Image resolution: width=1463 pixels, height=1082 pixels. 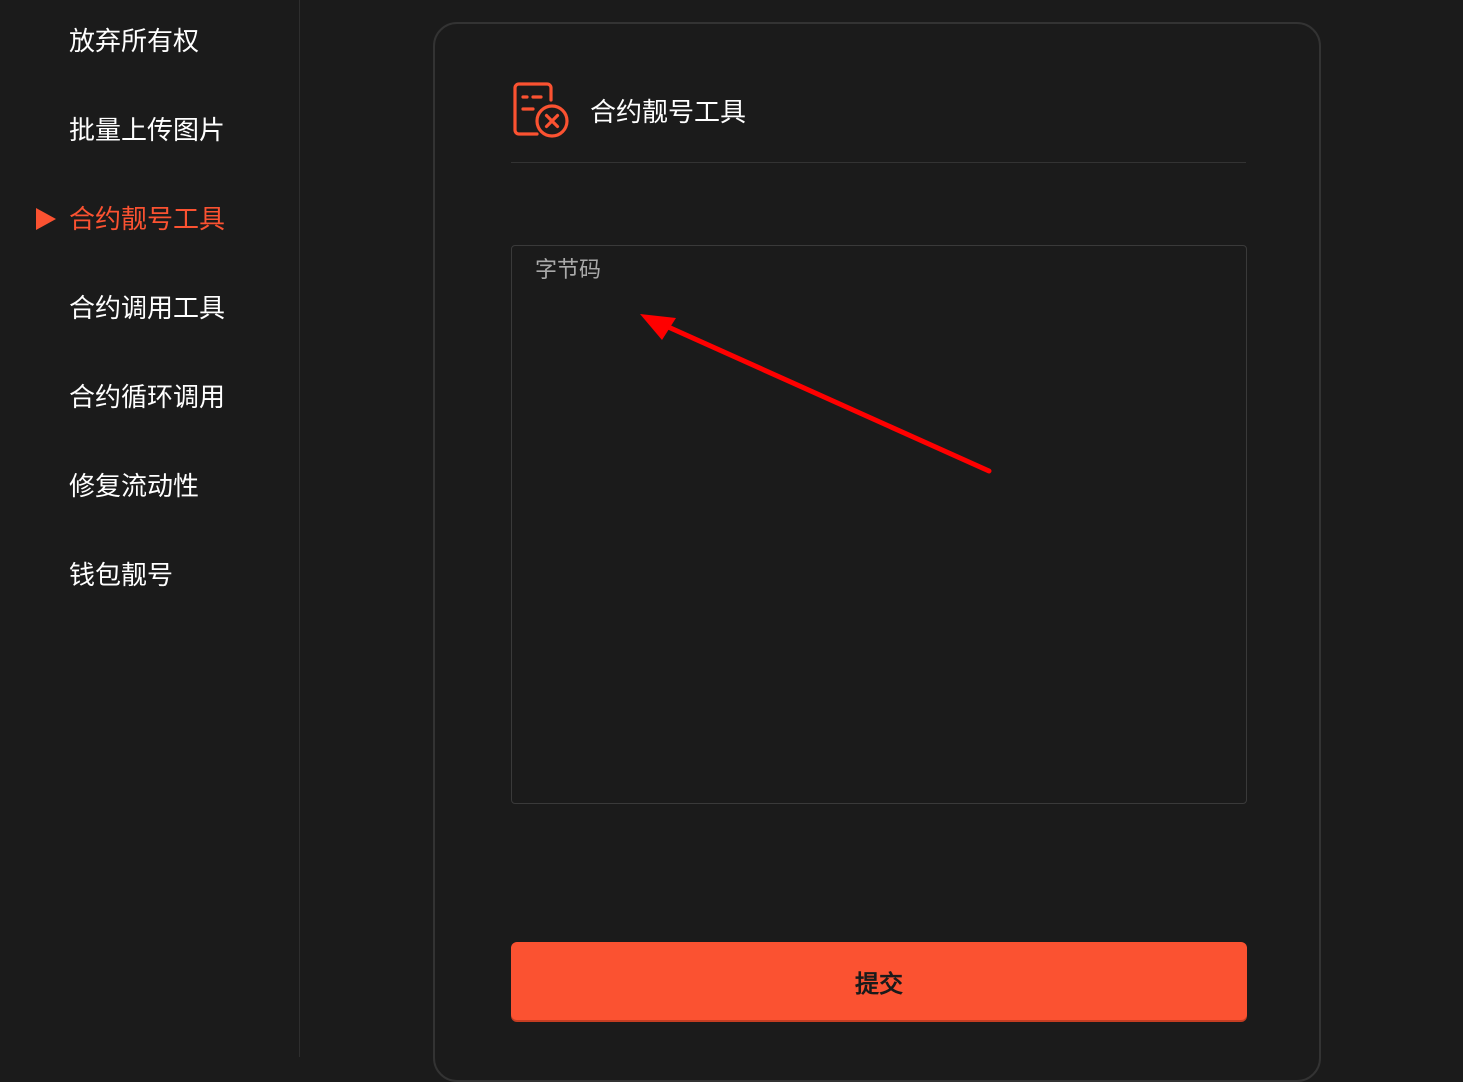 I want to click on contract-cancel-icon, so click(x=541, y=110).